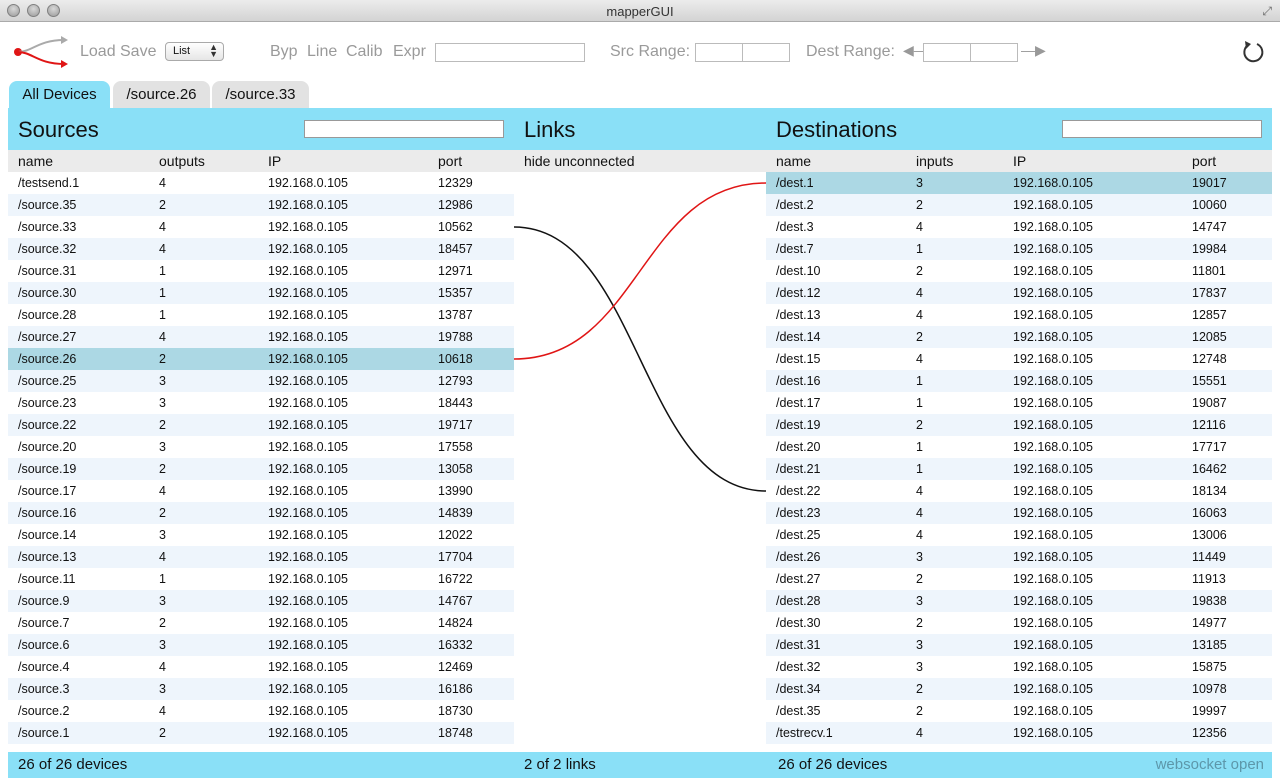 The height and width of the screenshot is (778, 1280). What do you see at coordinates (1162, 129) in the screenshot?
I see `destinations-filter-input` at bounding box center [1162, 129].